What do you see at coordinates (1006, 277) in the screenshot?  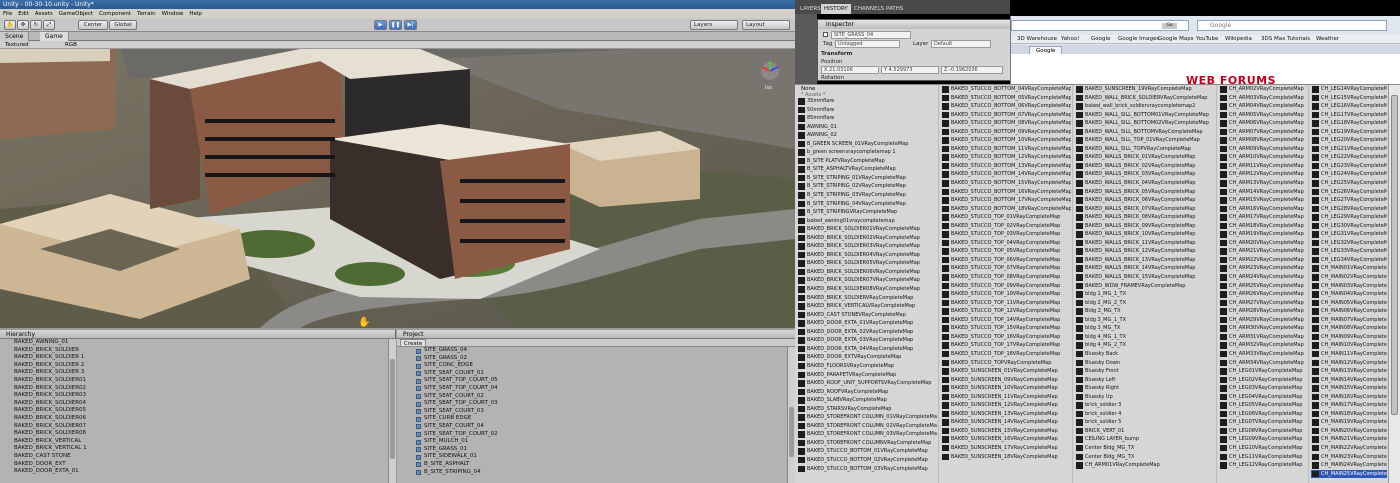 I see `texture-item: BAKED_STUCCO_TOP_08VRayCompleteMap` at bounding box center [1006, 277].